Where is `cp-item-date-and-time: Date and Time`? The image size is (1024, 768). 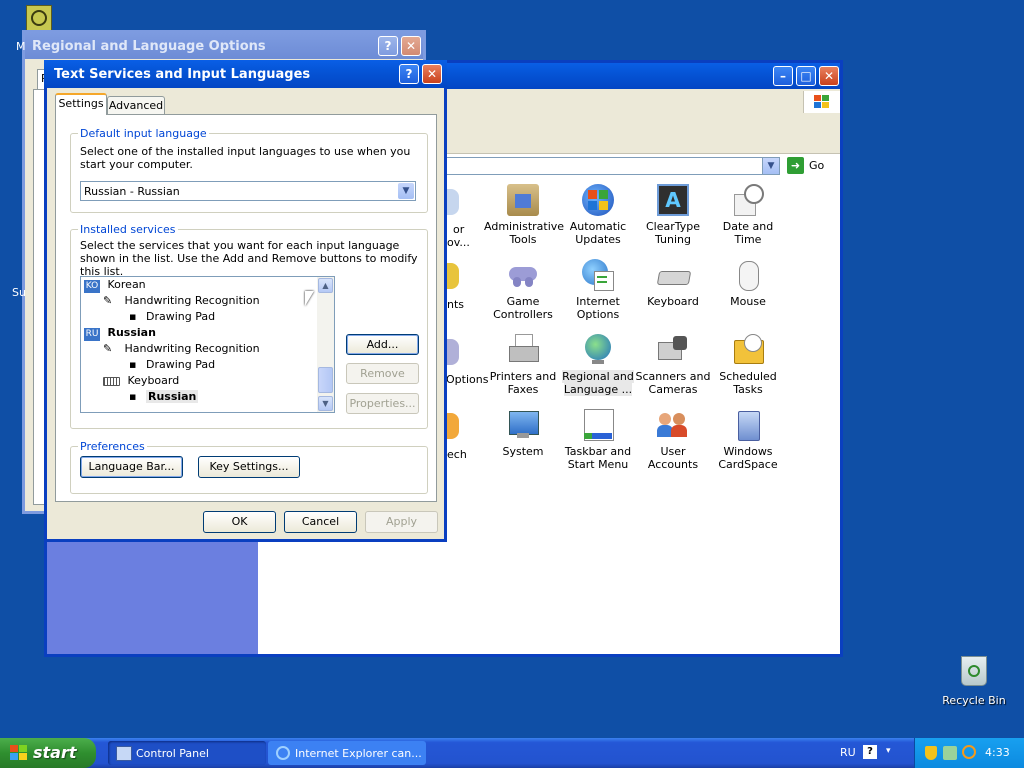 cp-item-date-and-time: Date and Time is located at coordinates (748, 215).